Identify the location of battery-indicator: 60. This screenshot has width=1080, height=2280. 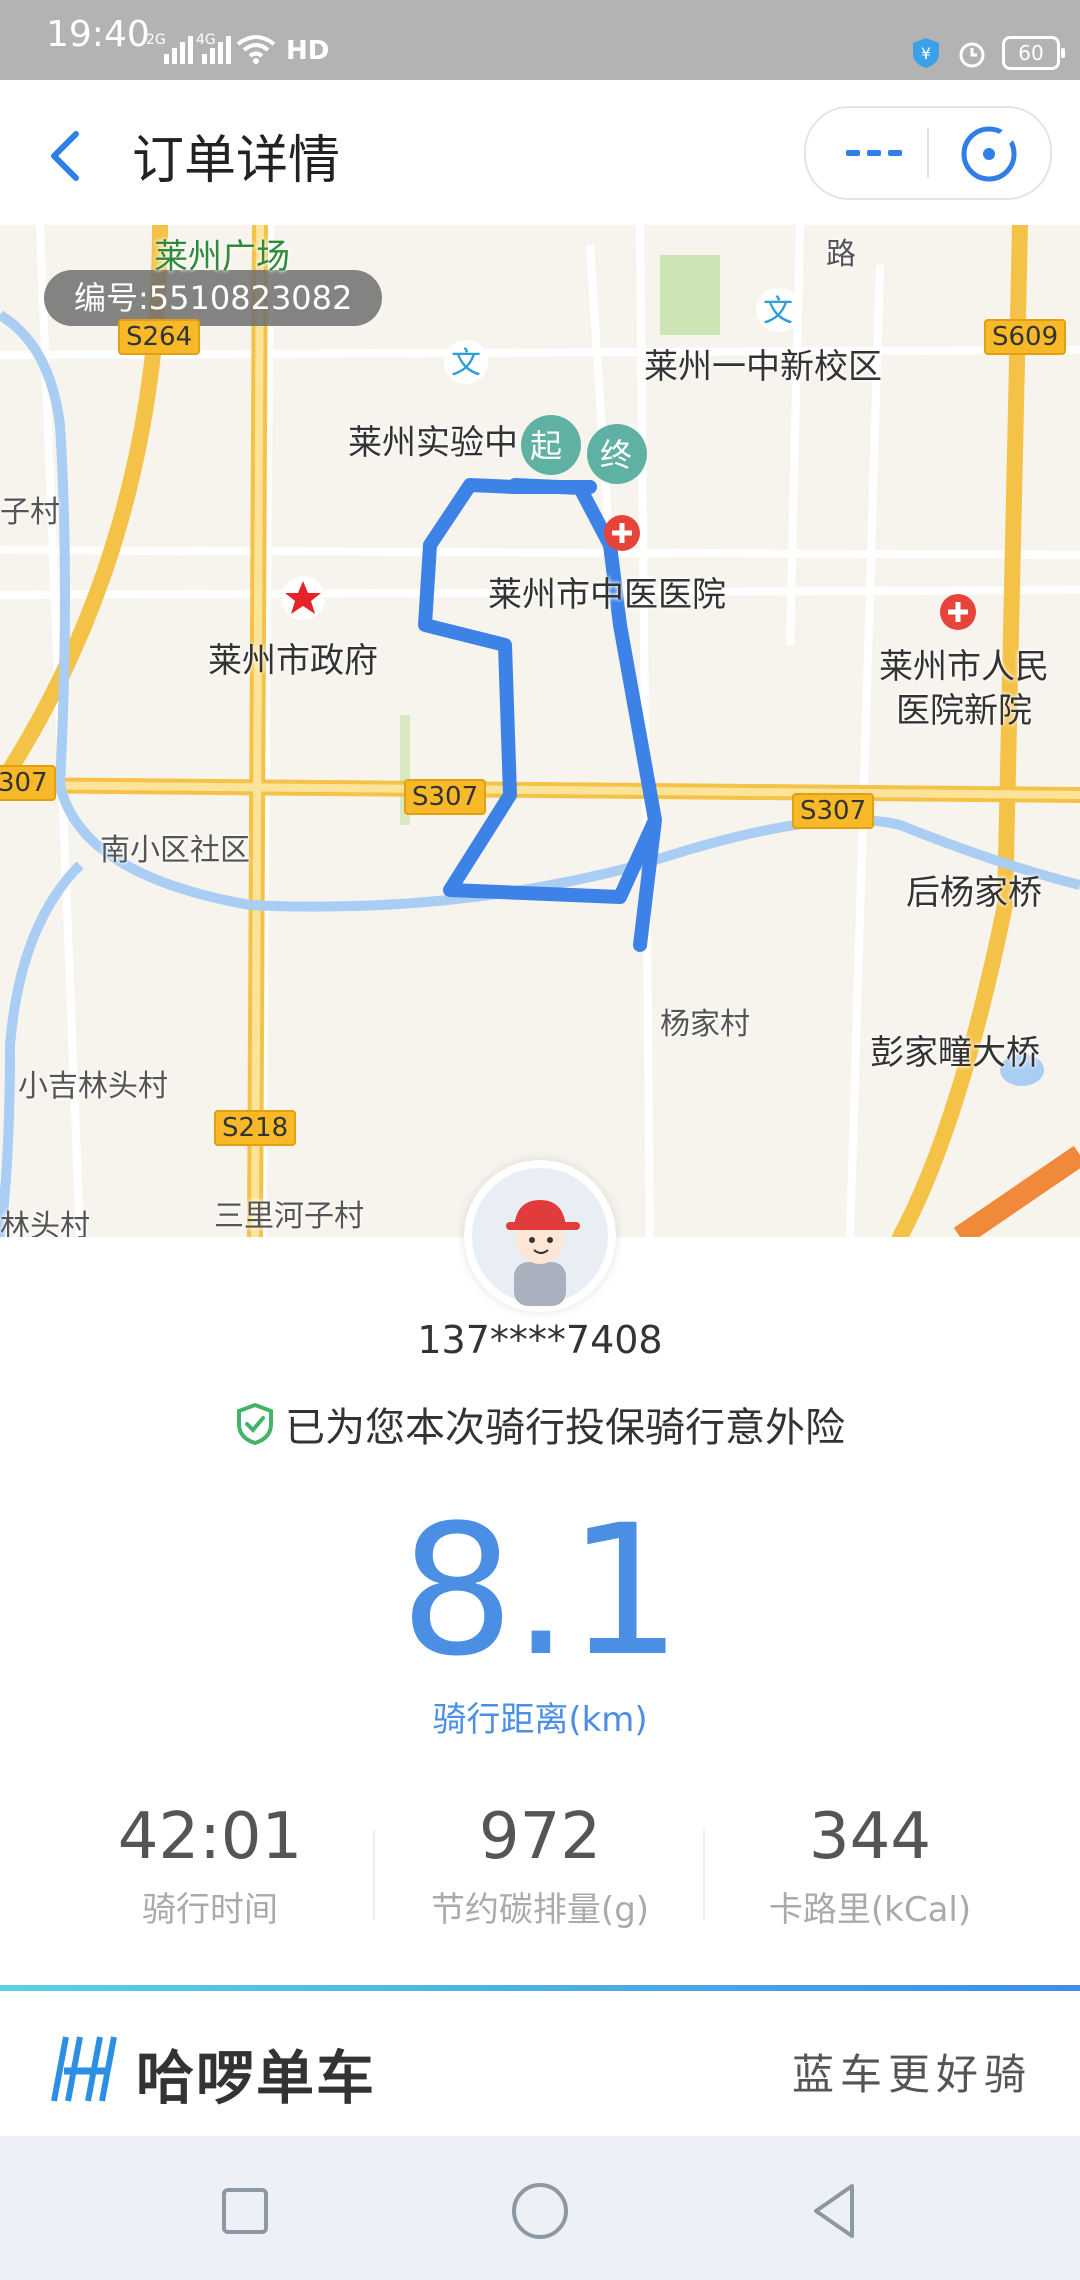
(1033, 53).